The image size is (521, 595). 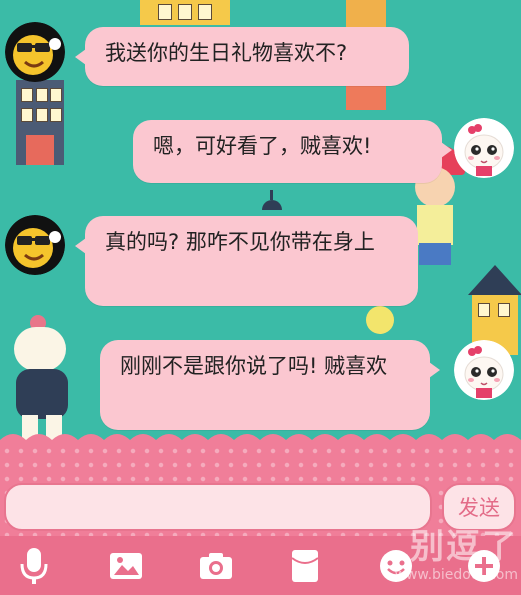 I want to click on watermark: 别逗了 www.biedoul.com, so click(x=433, y=561).